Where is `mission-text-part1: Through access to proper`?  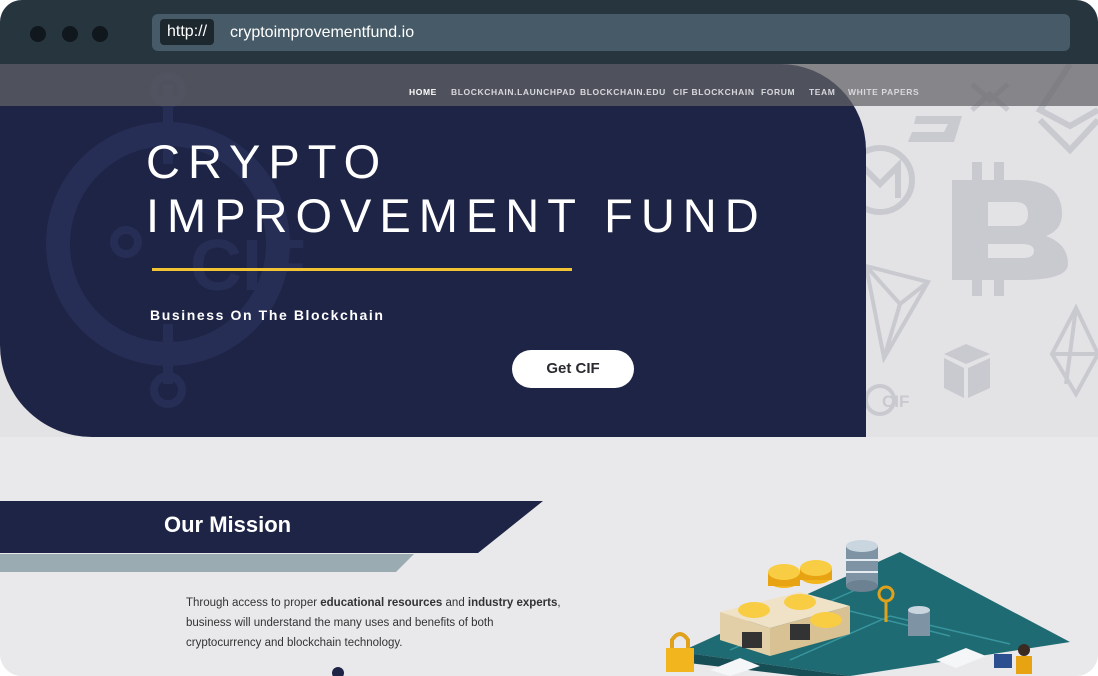 mission-text-part1: Through access to proper is located at coordinates (253, 603).